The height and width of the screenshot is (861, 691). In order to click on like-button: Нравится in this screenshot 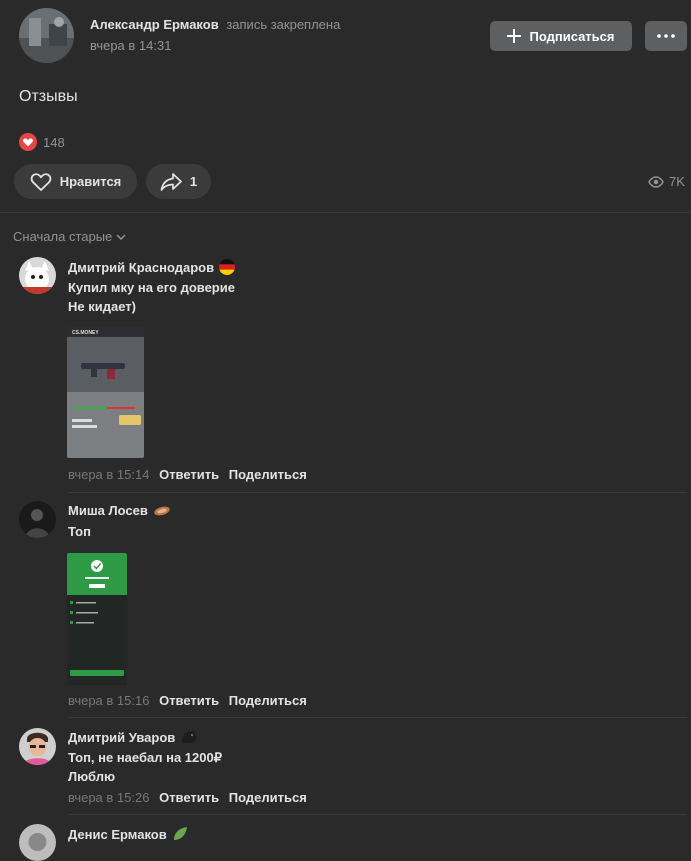, I will do `click(75, 181)`.